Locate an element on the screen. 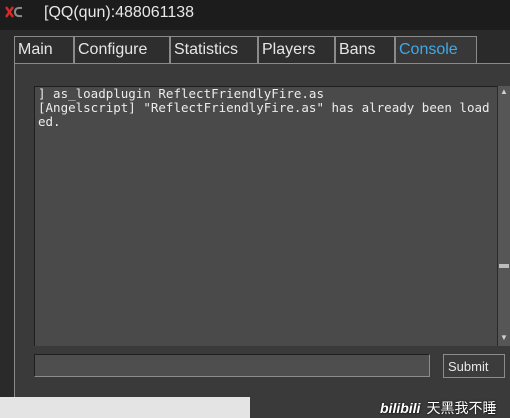  bottom-strip is located at coordinates (125, 407).